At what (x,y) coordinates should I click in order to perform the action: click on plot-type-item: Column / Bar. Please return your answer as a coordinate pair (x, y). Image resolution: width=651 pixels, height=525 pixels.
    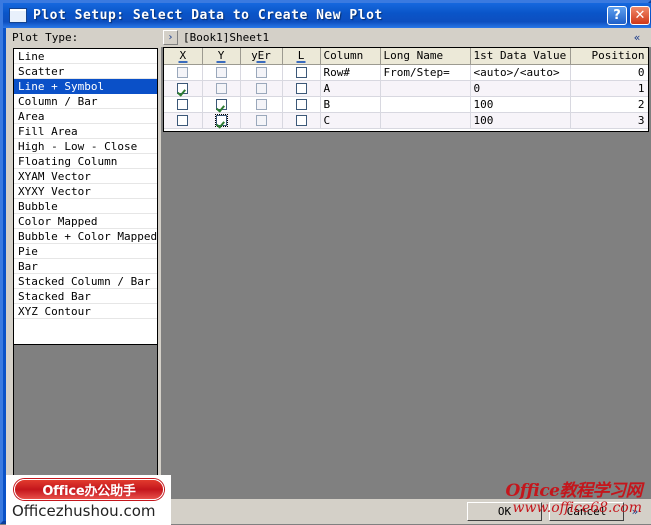
    Looking at the image, I should click on (85, 101).